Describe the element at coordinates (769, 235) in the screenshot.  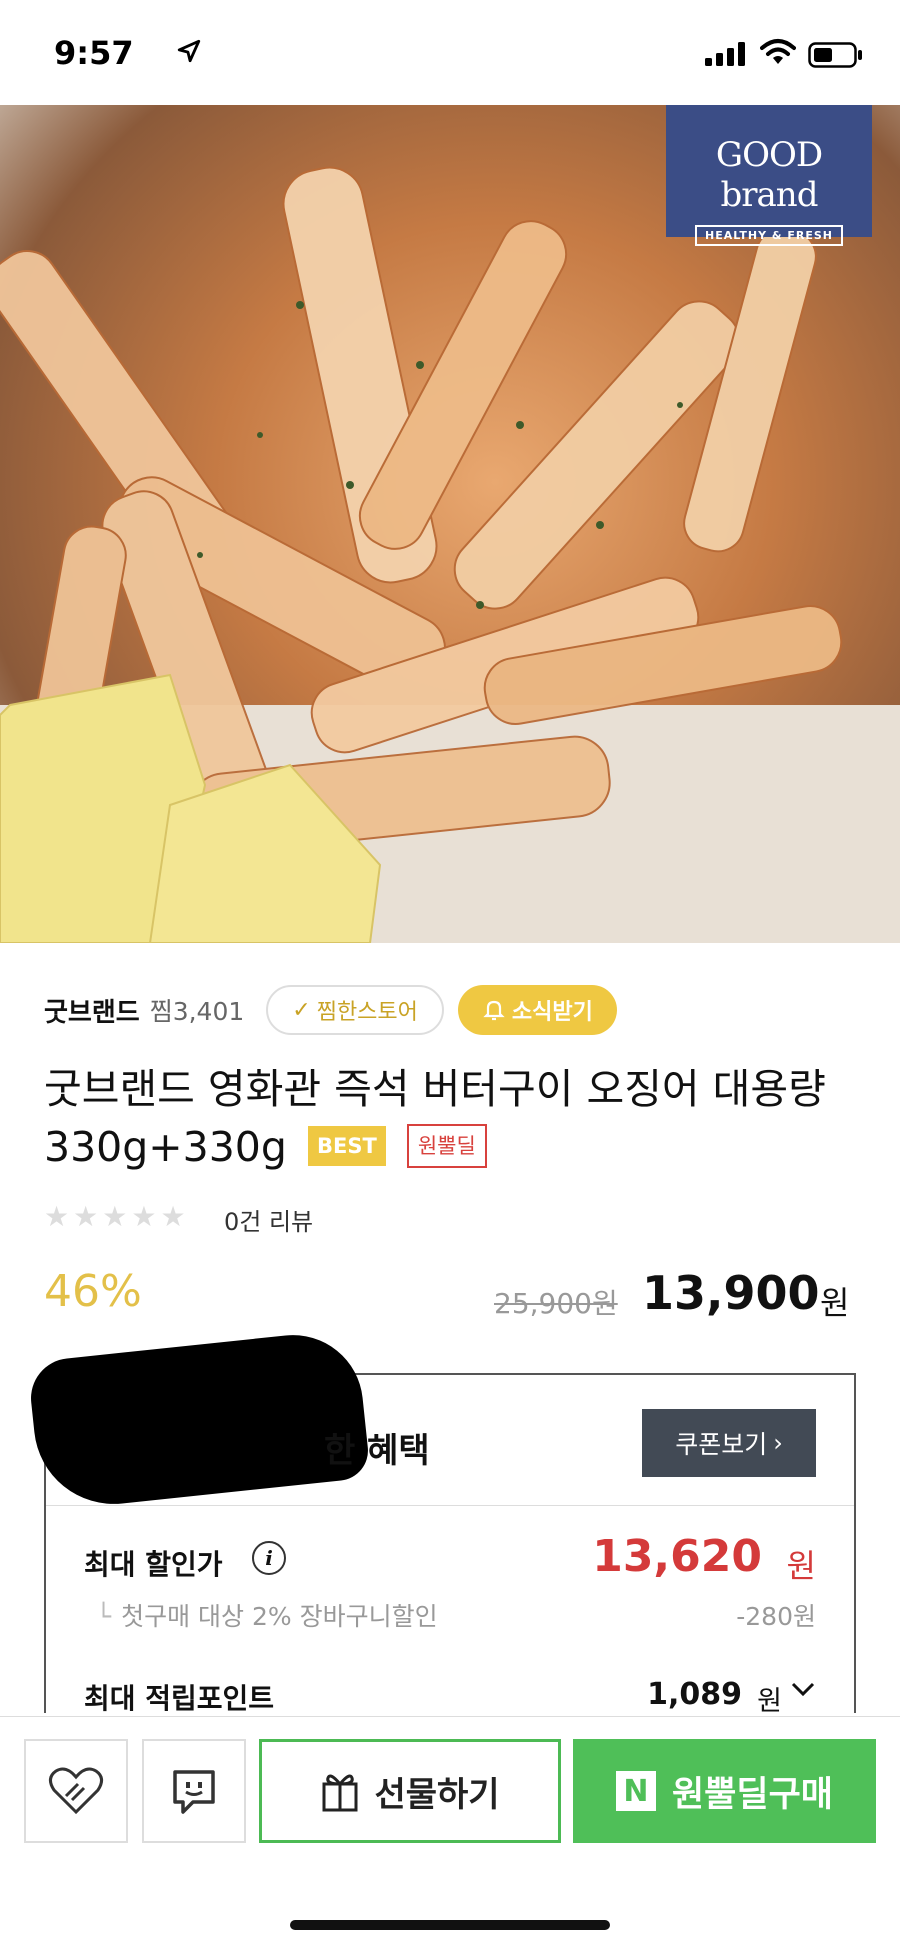
I see `brand-badge-tagline: HEALTHY & FRESH` at that location.